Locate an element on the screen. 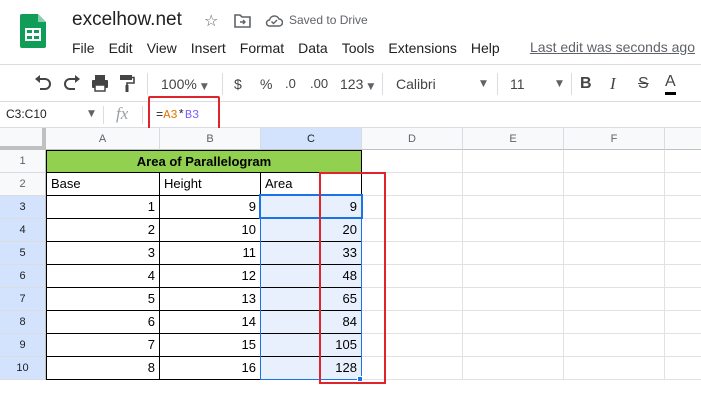 The height and width of the screenshot is (402, 701). cell-e7 is located at coordinates (513, 299).